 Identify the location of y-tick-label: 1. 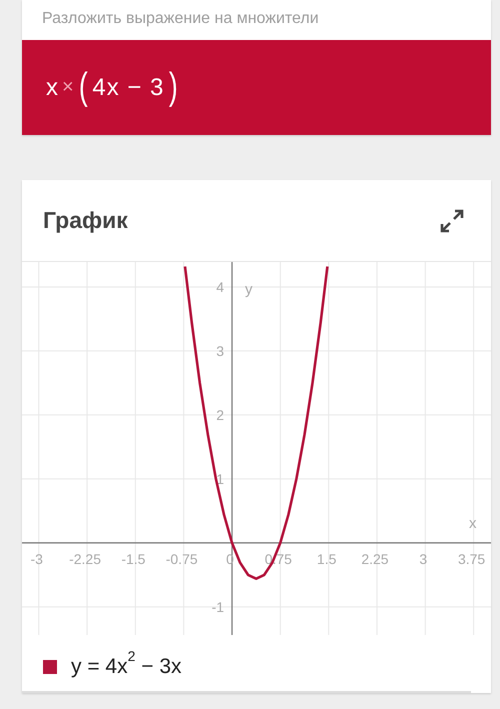
(220, 478).